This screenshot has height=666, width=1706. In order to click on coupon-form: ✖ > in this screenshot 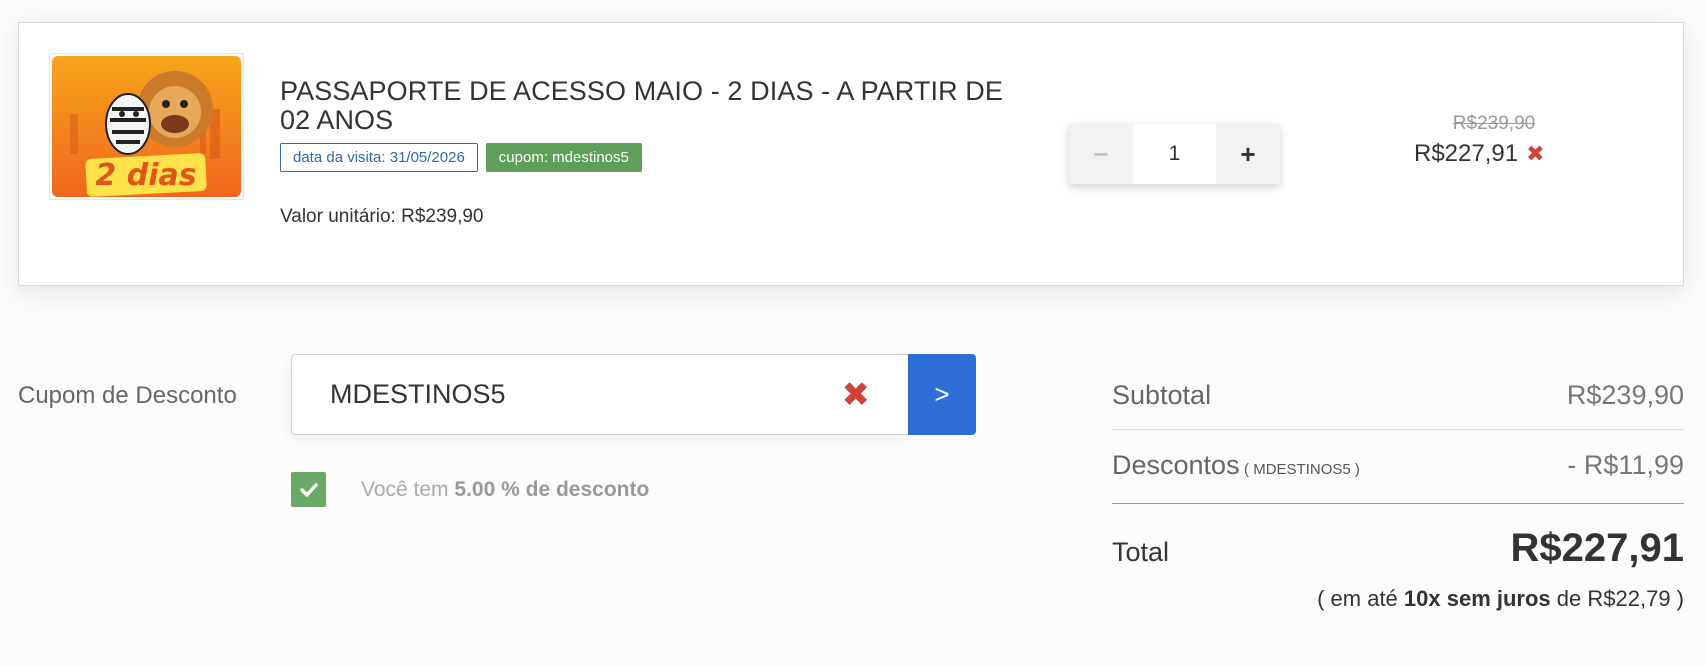, I will do `click(633, 394)`.